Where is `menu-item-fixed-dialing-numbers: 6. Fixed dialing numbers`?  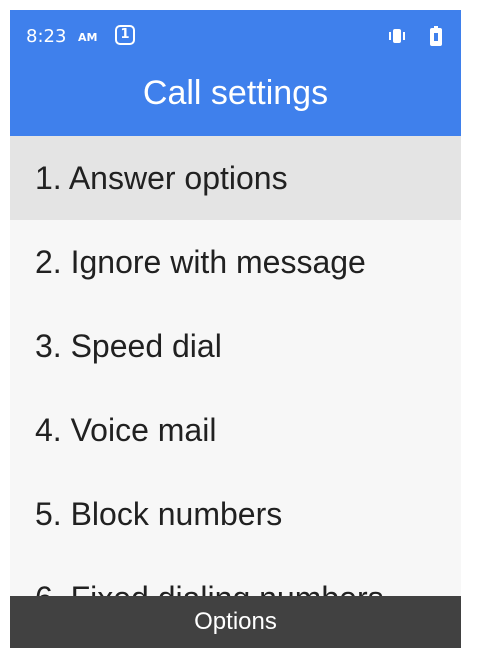 menu-item-fixed-dialing-numbers: 6. Fixed dialing numbers is located at coordinates (235, 576).